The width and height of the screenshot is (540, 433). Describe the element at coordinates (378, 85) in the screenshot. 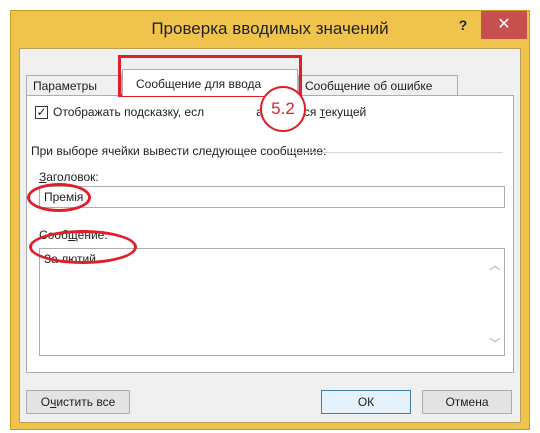

I see `tab-error-message: Сообщение об ошибке` at that location.